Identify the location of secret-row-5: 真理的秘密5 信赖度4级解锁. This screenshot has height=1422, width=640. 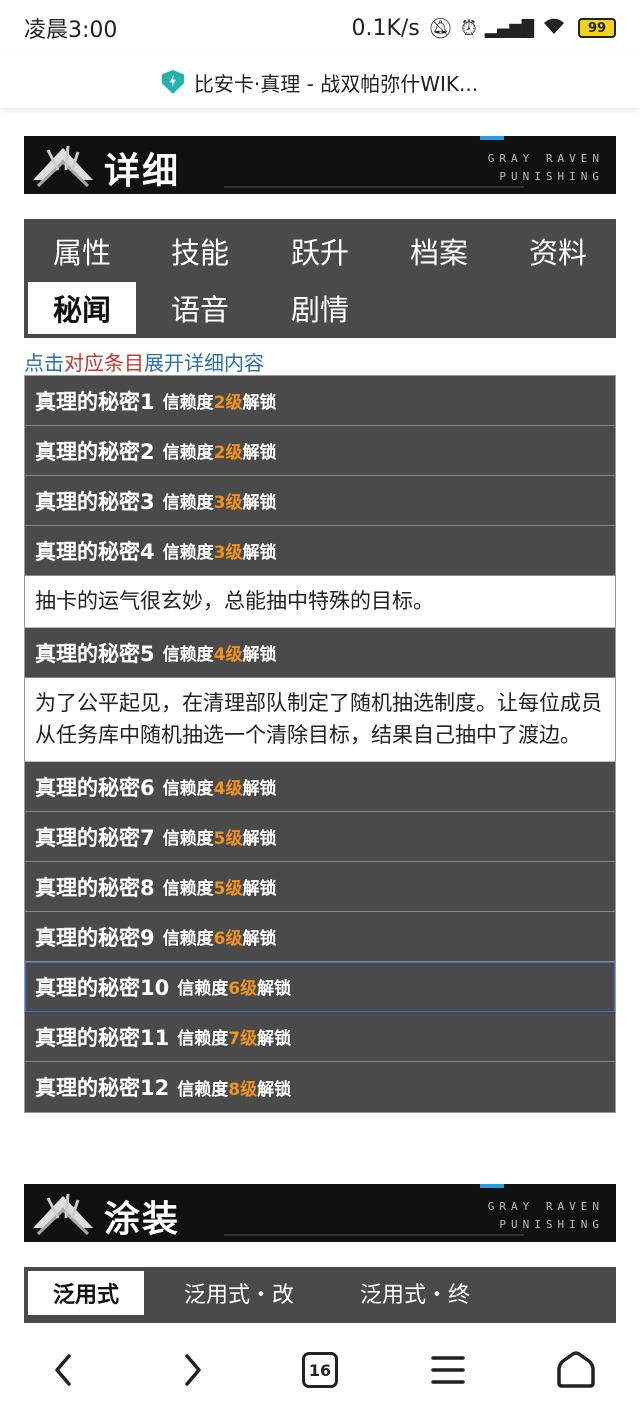
(320, 653).